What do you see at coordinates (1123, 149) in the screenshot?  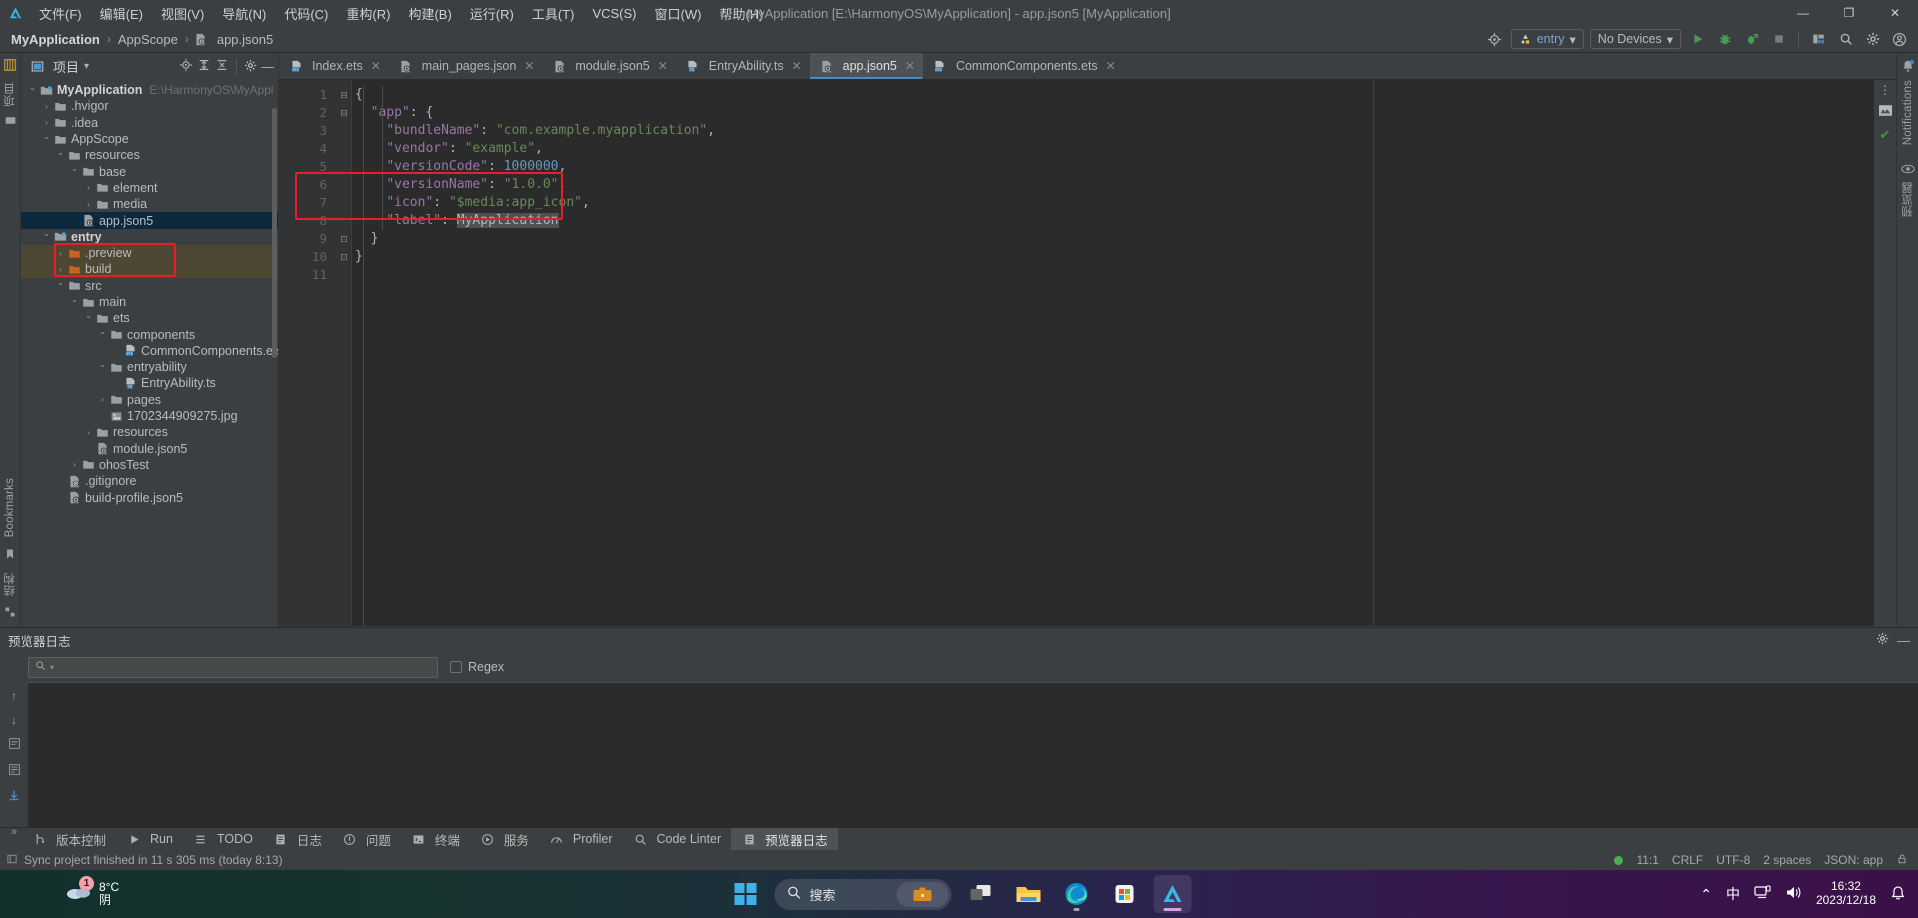 I see `code-line: "vendor": "example",` at bounding box center [1123, 149].